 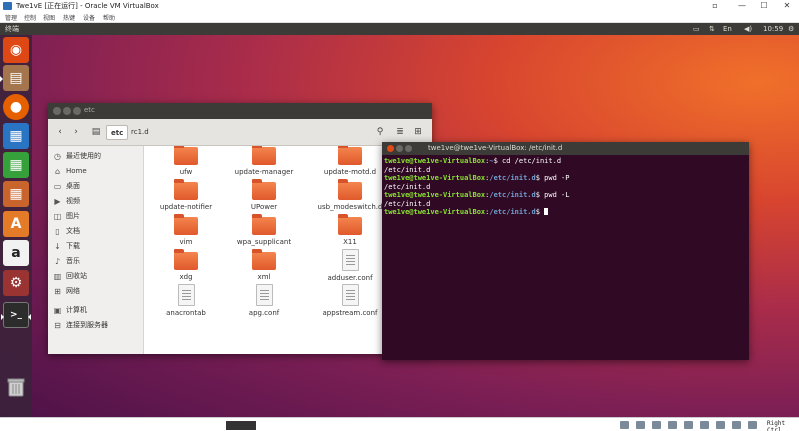 I want to click on libreoffice-calc-icon: ▦, so click(x=16, y=165).